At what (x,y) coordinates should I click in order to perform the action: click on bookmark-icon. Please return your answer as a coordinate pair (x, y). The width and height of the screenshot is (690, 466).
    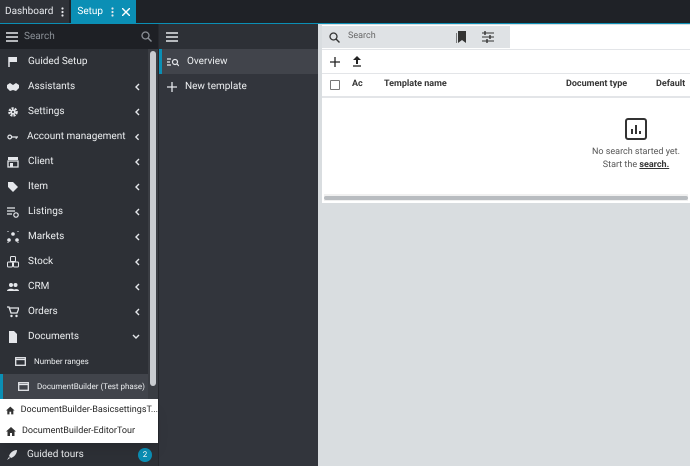
    Looking at the image, I should click on (461, 37).